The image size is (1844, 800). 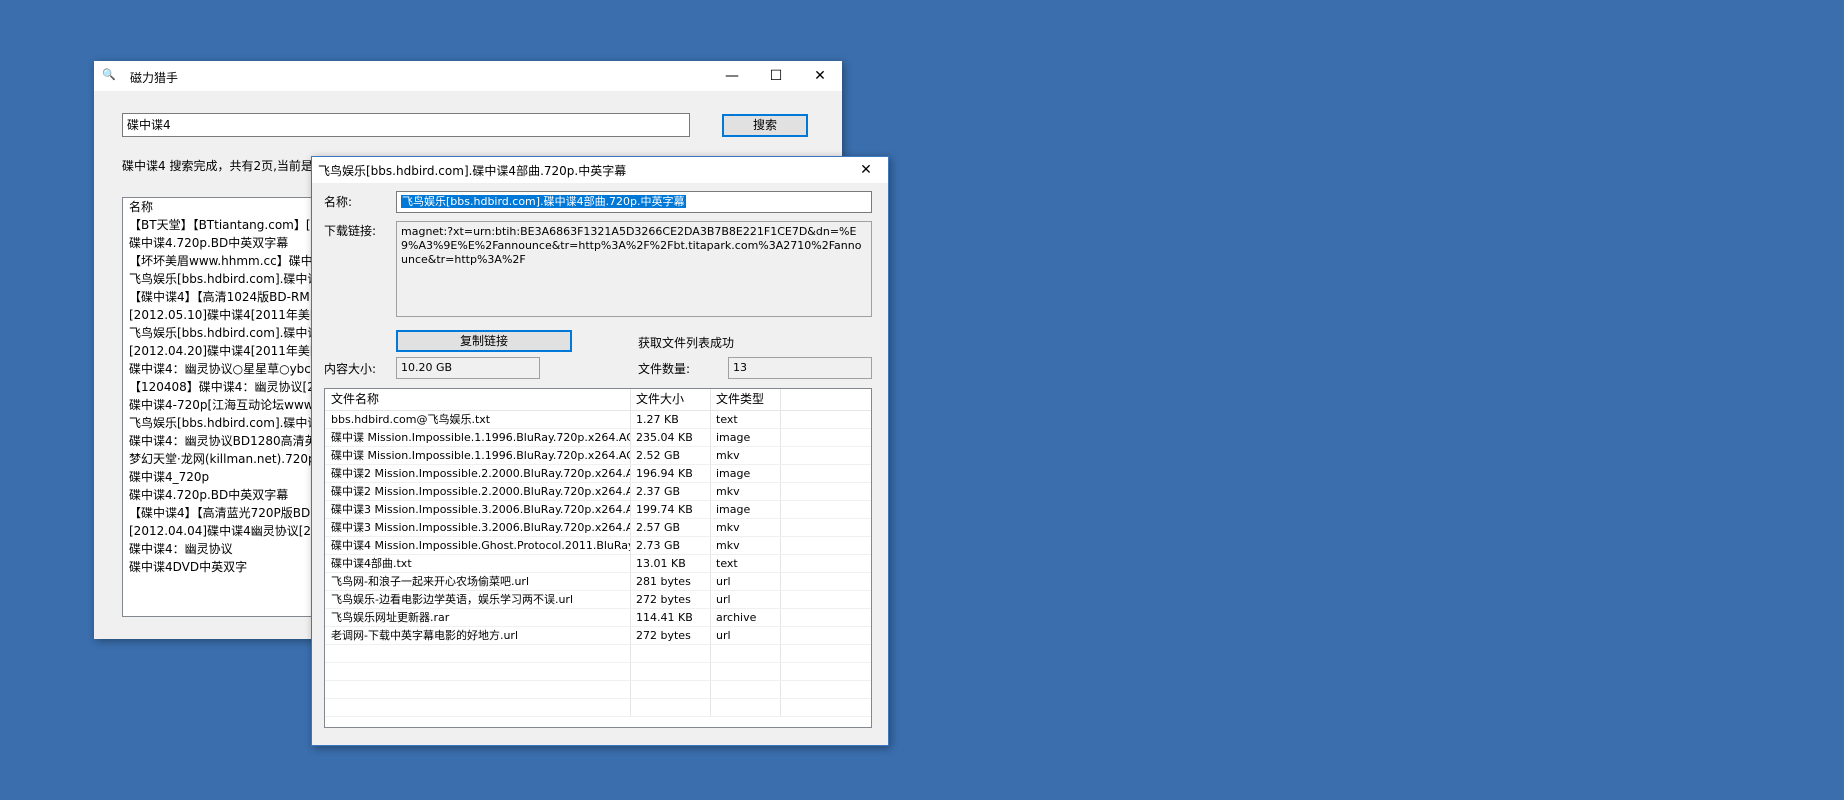 What do you see at coordinates (765, 125) in the screenshot?
I see `search-button: 搜索` at bounding box center [765, 125].